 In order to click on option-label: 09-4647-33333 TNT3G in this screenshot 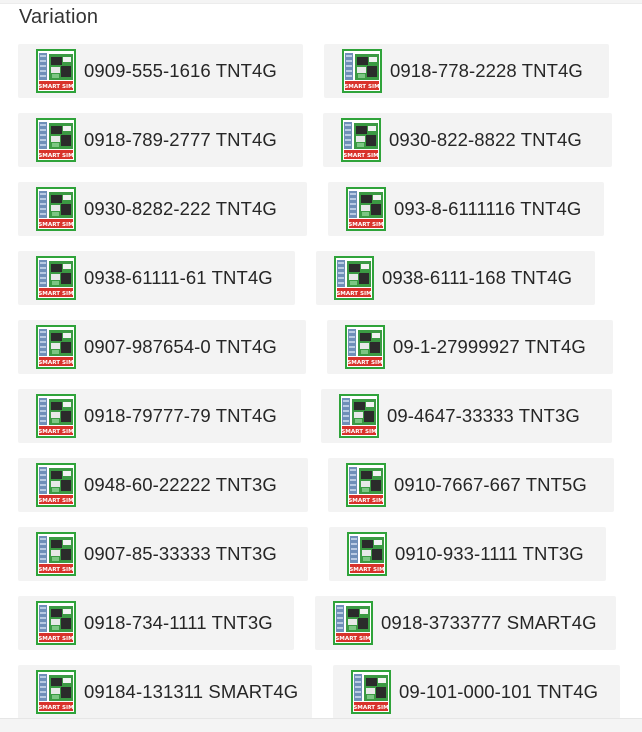, I will do `click(483, 415)`.